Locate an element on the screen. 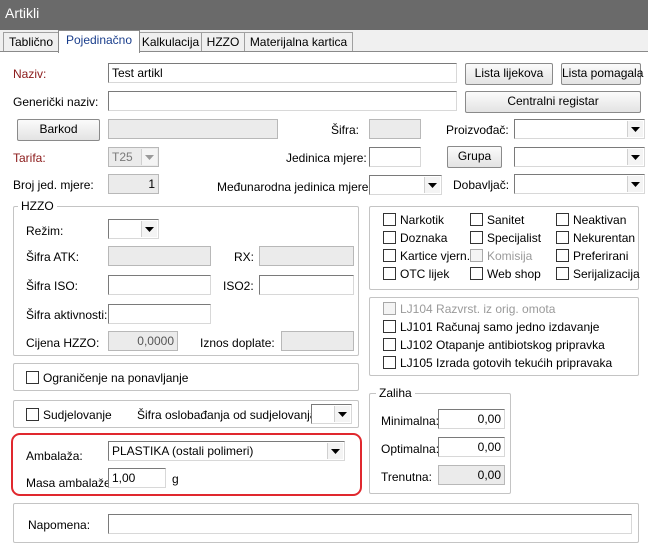  rezim-label: Režim: is located at coordinates (45, 231).